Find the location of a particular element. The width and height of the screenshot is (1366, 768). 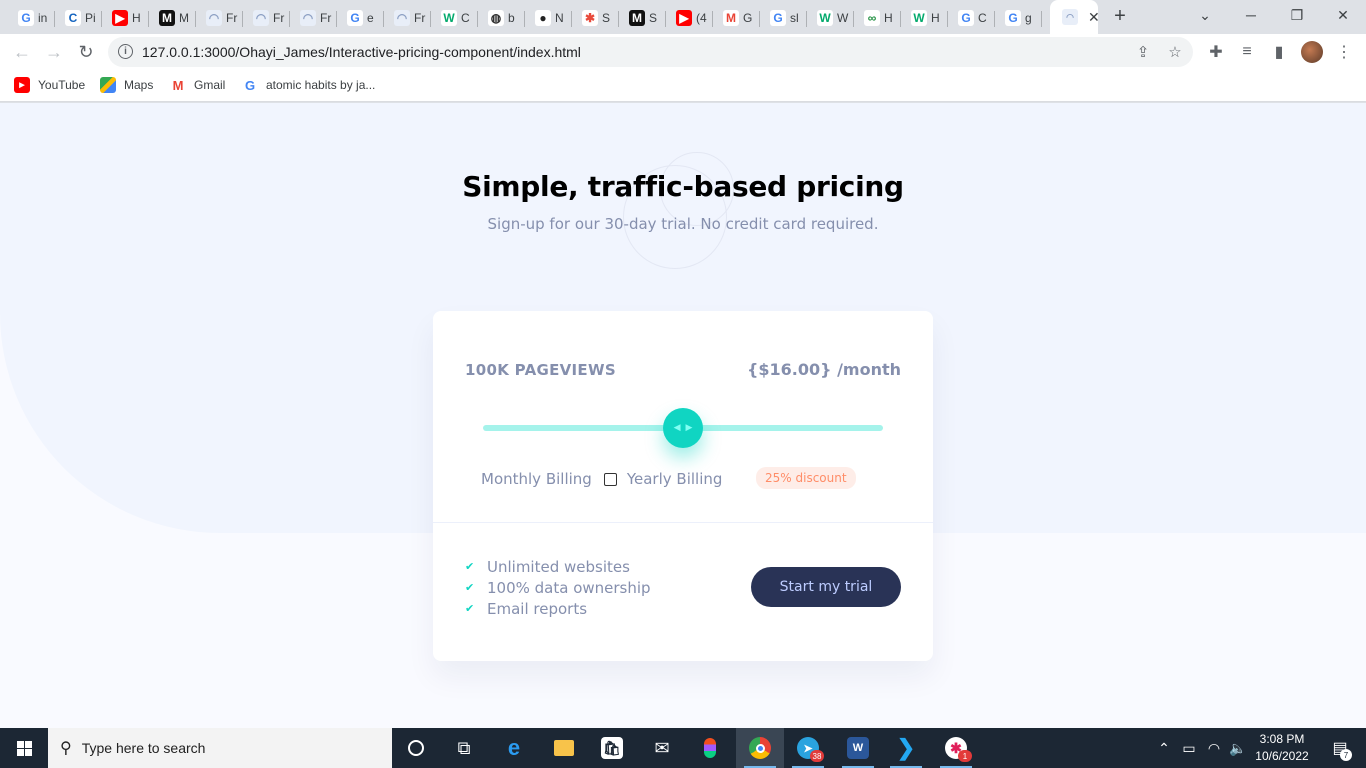

extensions-icon: ✚ is located at coordinates (1216, 52).